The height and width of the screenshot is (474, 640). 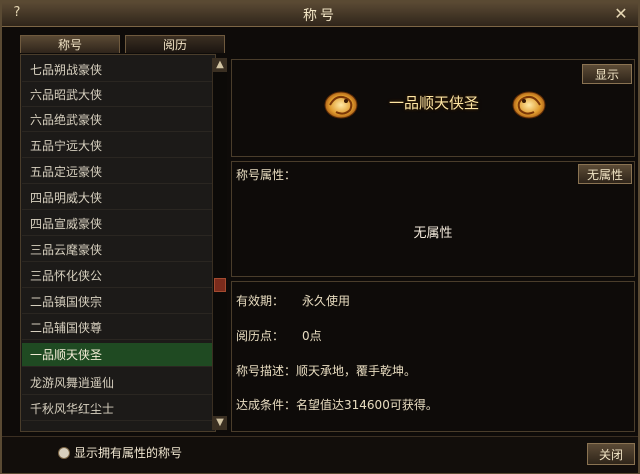 I want to click on tab-experience: 阅历, so click(x=175, y=44).